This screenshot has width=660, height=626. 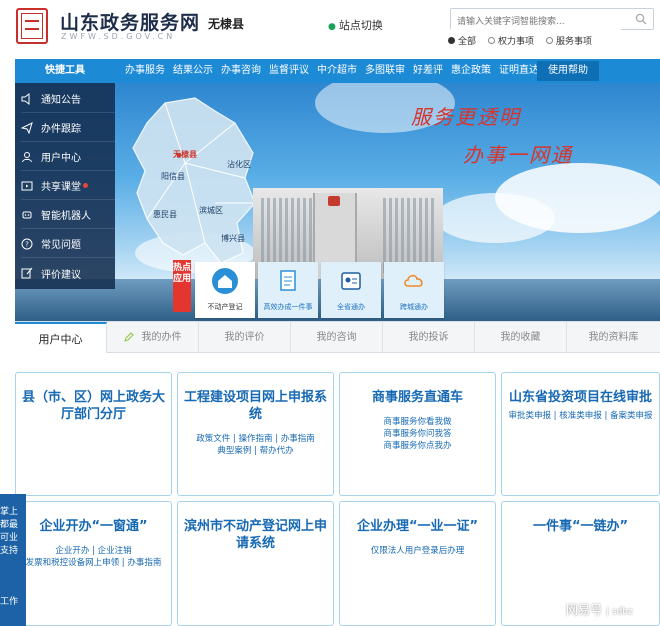 I want to click on switch-site-link: ● 站点切换, so click(x=356, y=26).